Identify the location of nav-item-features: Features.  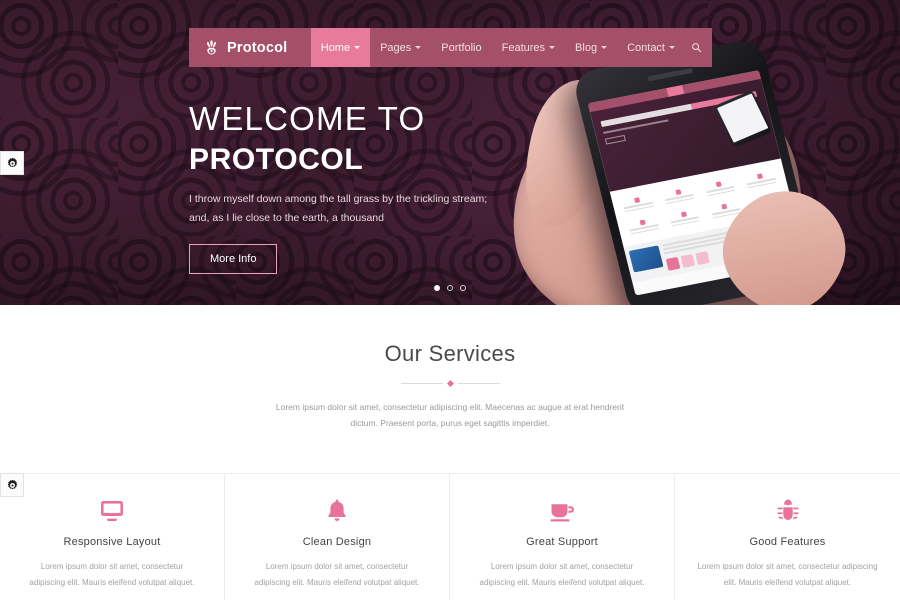
(528, 47).